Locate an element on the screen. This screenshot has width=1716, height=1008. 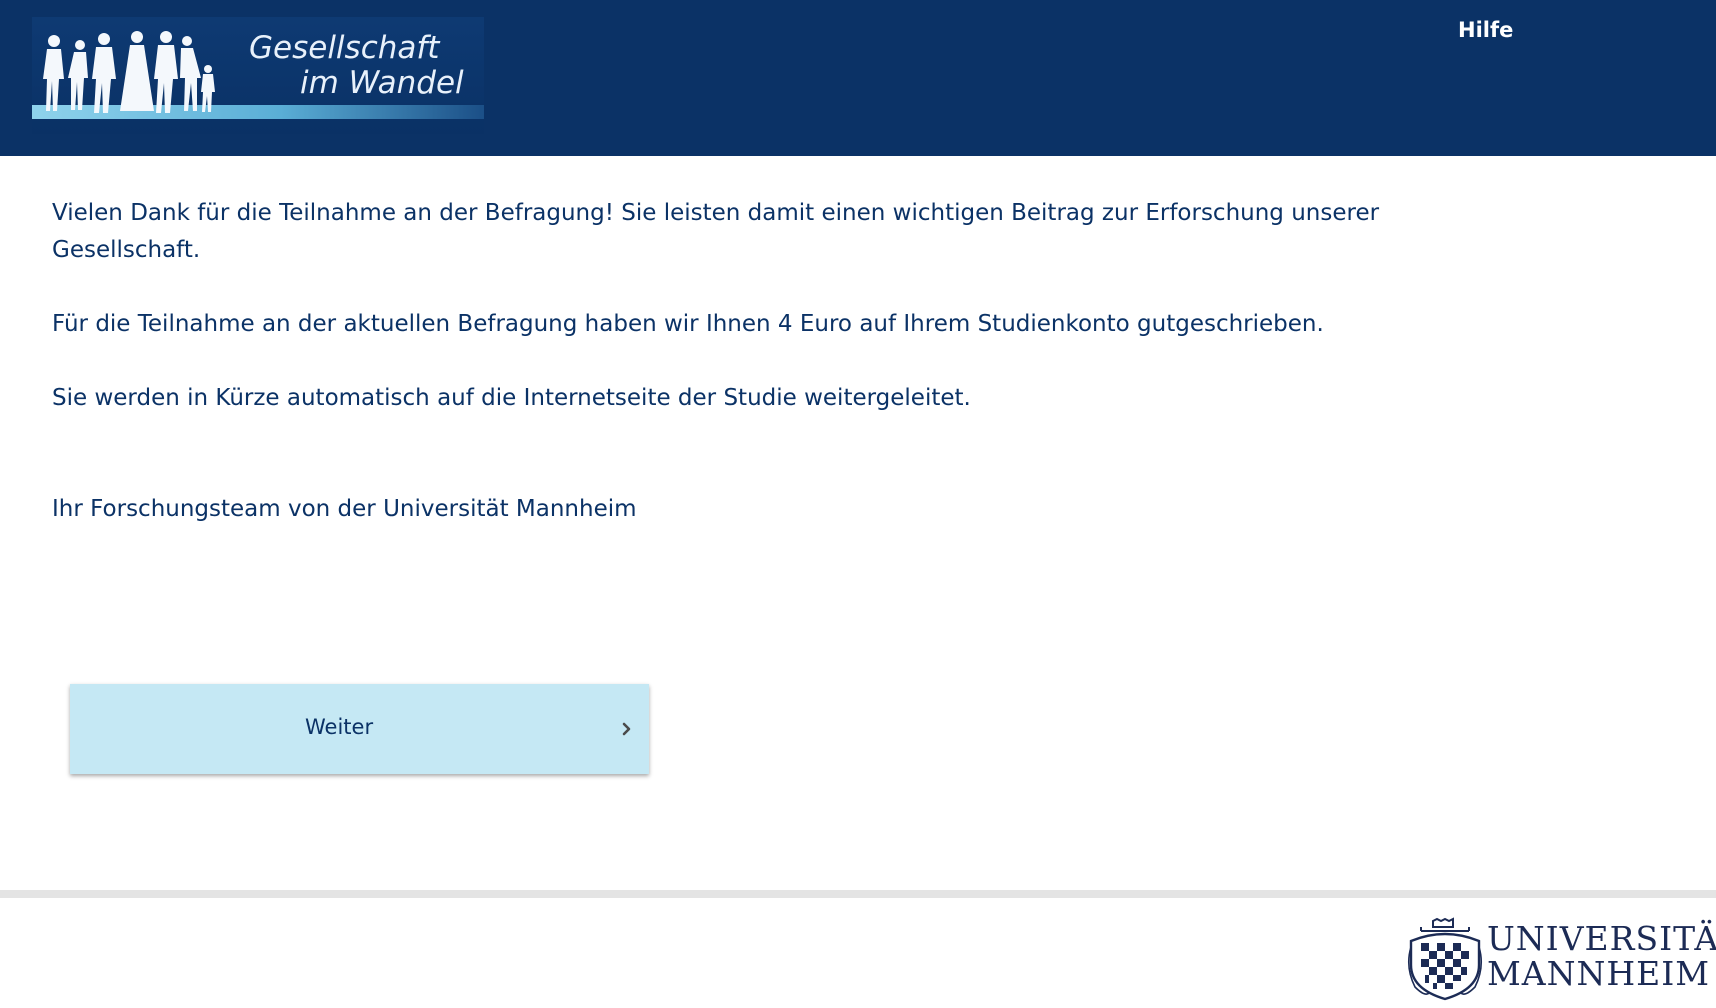
logo-wordmark: Gesellschaft im Wandel is located at coordinates (258, 75).